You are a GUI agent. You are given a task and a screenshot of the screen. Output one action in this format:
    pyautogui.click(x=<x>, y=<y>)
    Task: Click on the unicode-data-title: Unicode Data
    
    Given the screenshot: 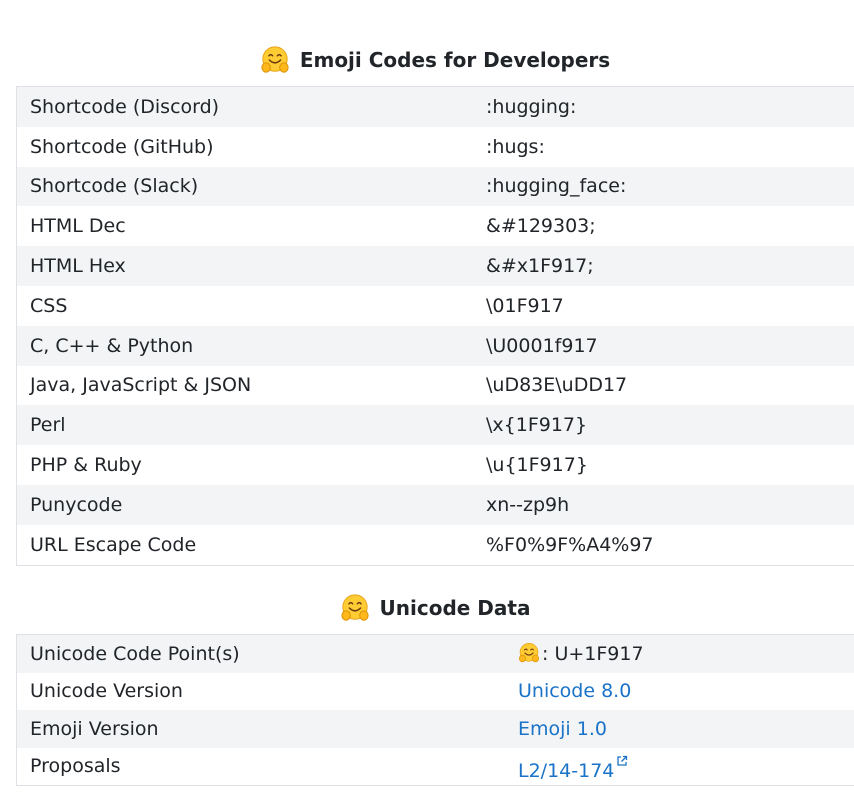 What is the action you would take?
    pyautogui.click(x=435, y=608)
    